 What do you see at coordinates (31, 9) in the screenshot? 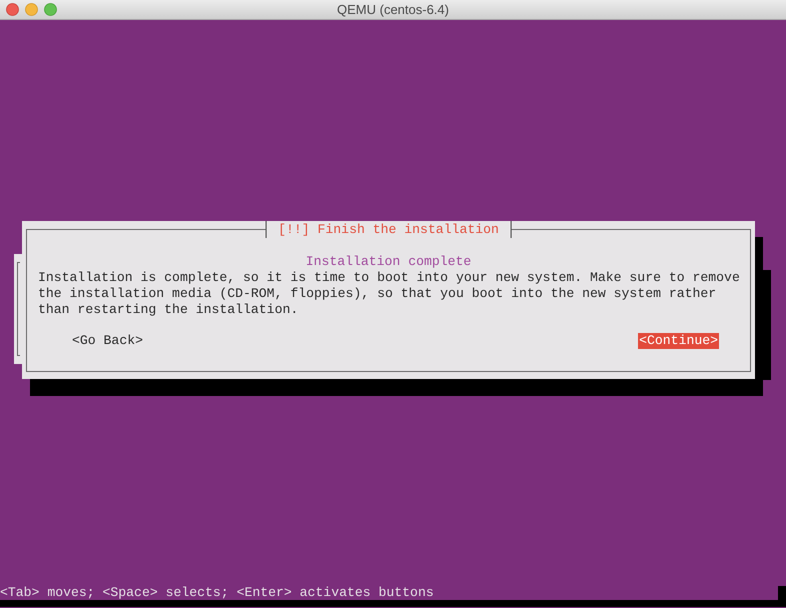
I see `minimize-icon` at bounding box center [31, 9].